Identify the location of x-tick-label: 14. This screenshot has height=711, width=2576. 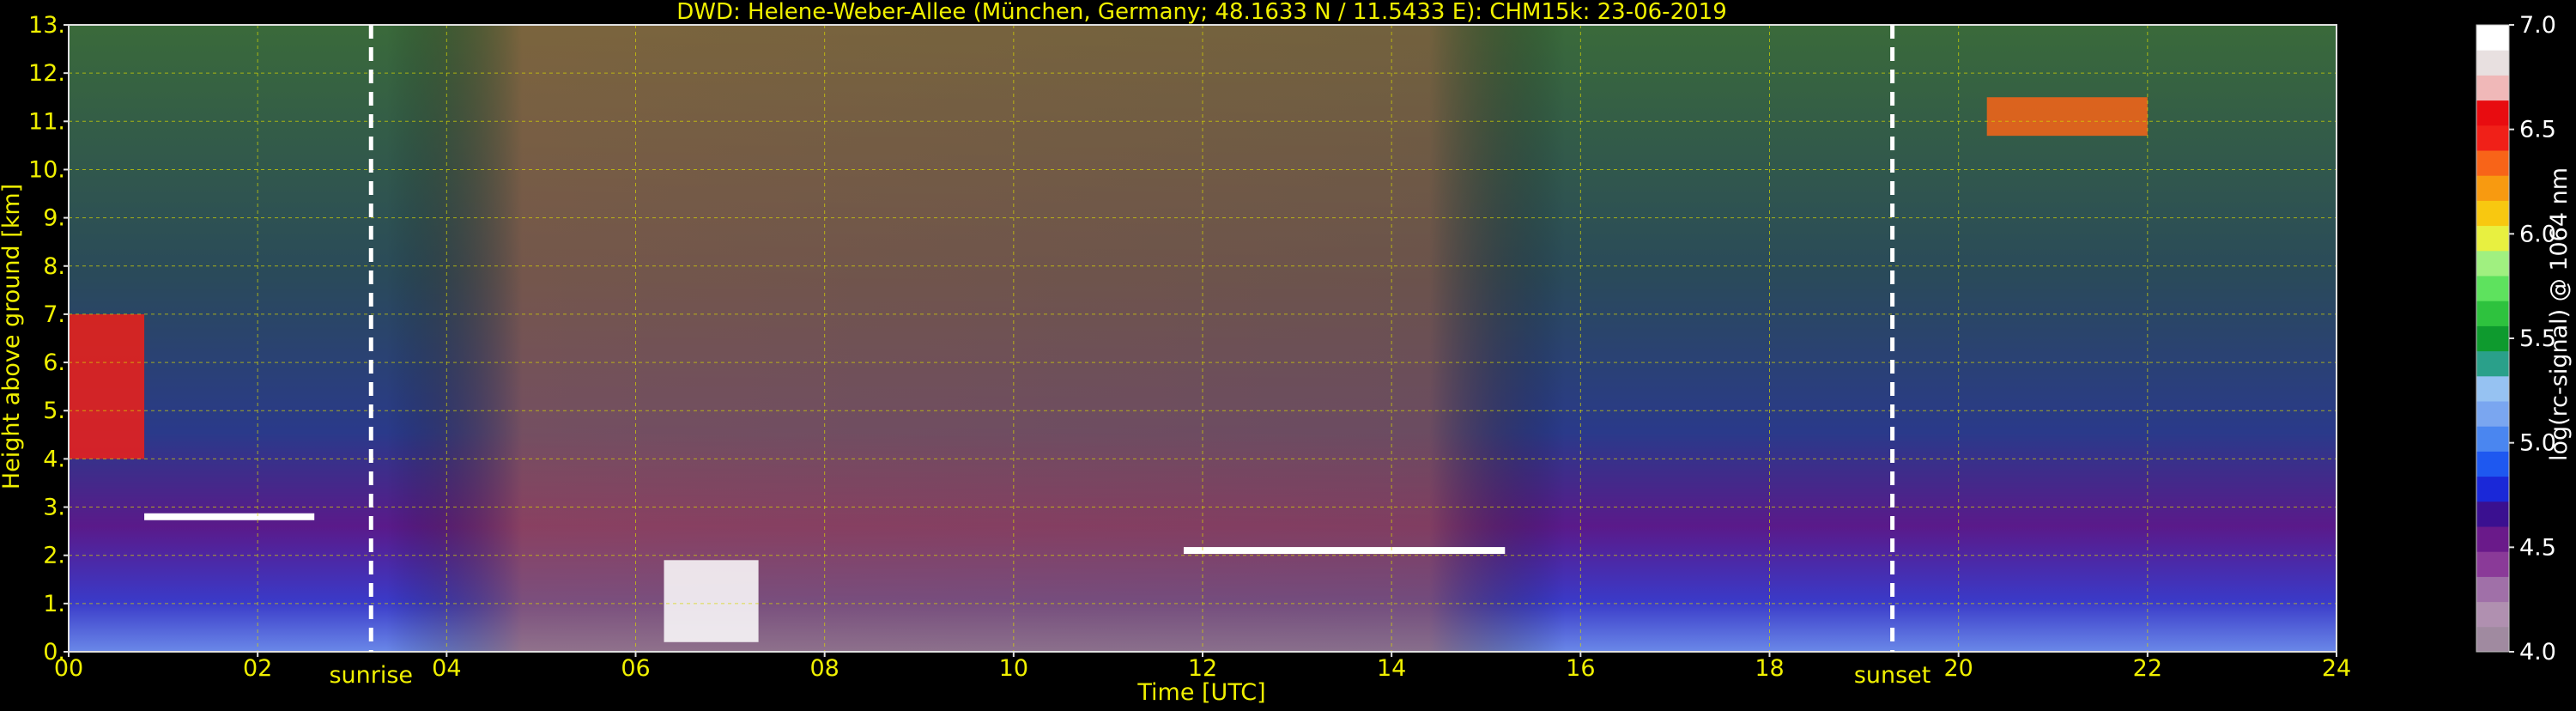
(1391, 668).